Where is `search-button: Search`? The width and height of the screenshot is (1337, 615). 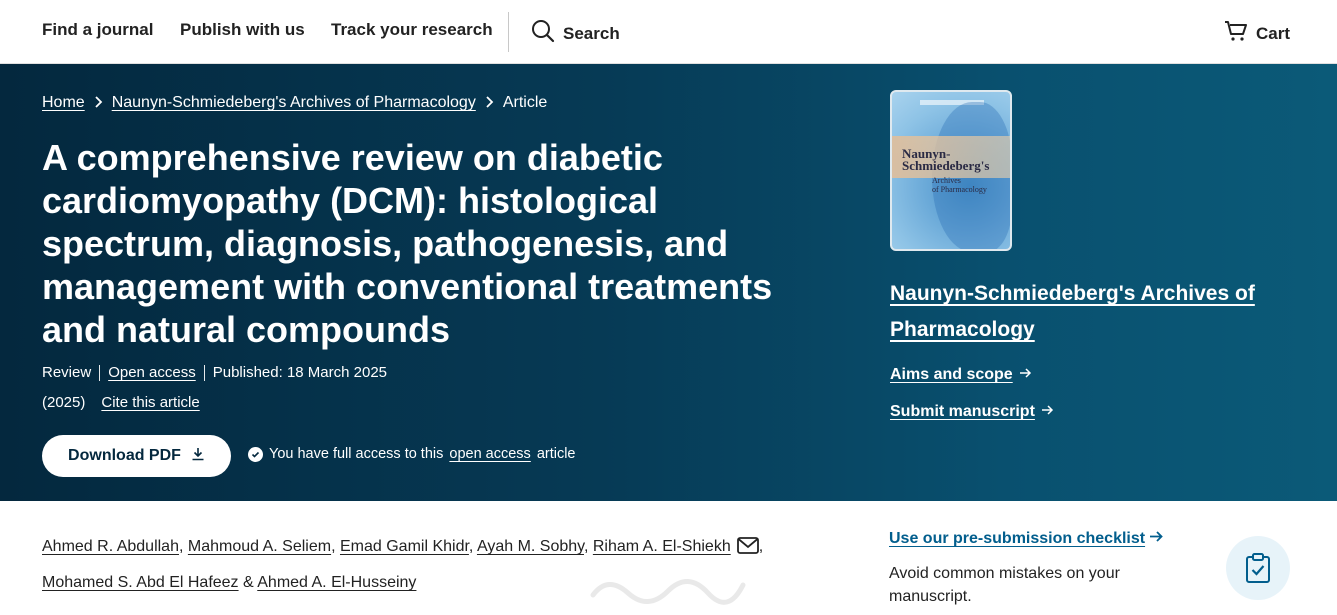 search-button: Search is located at coordinates (575, 33).